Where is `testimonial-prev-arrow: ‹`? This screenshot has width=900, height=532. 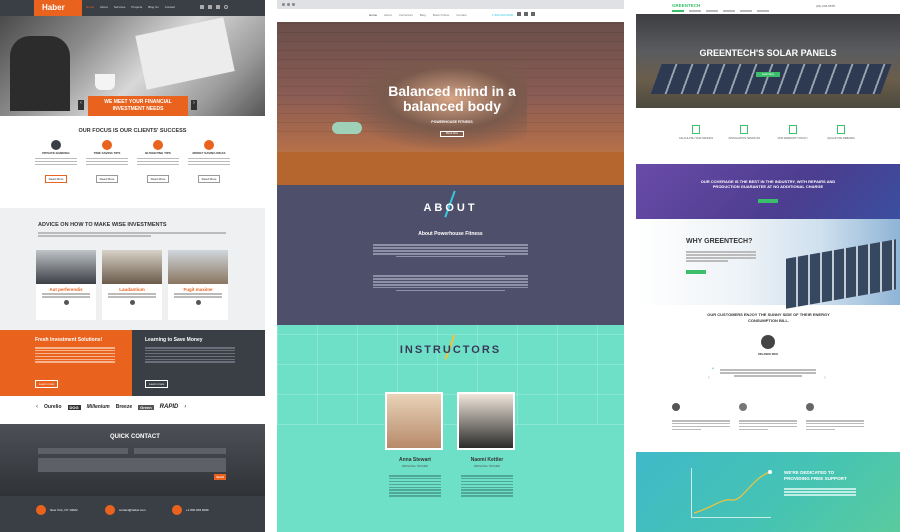
testimonial-prev-arrow: ‹ is located at coordinates (709, 378).